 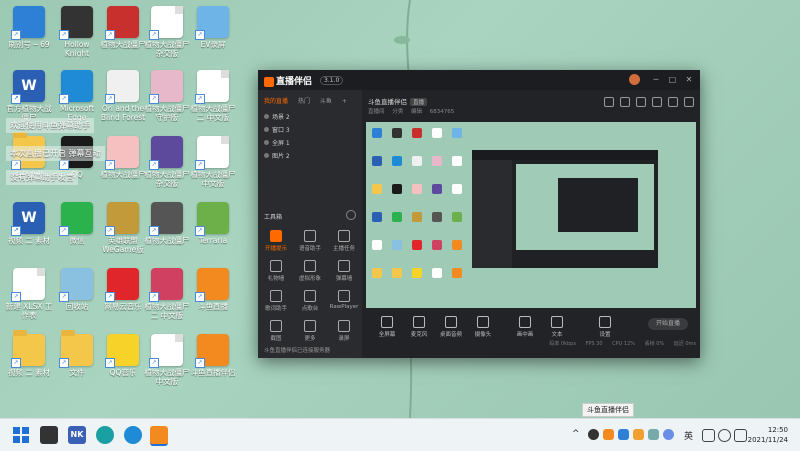 What do you see at coordinates (344, 302) in the screenshot?
I see `toolbox-item: RawPlayer` at bounding box center [344, 302].